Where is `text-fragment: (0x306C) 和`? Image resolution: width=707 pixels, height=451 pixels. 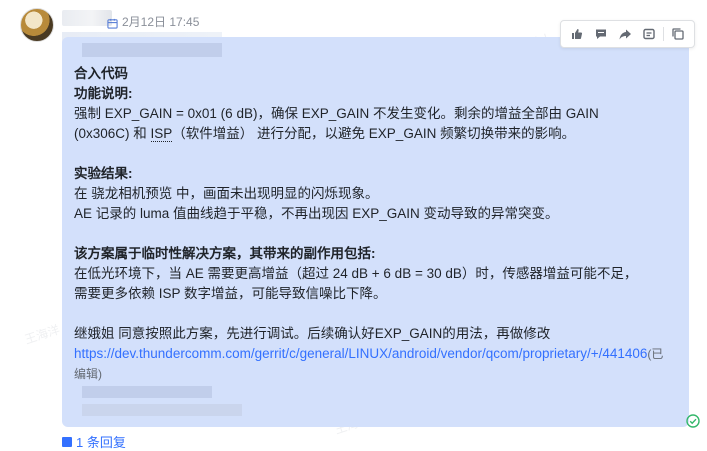 text-fragment: (0x306C) 和 is located at coordinates (112, 133).